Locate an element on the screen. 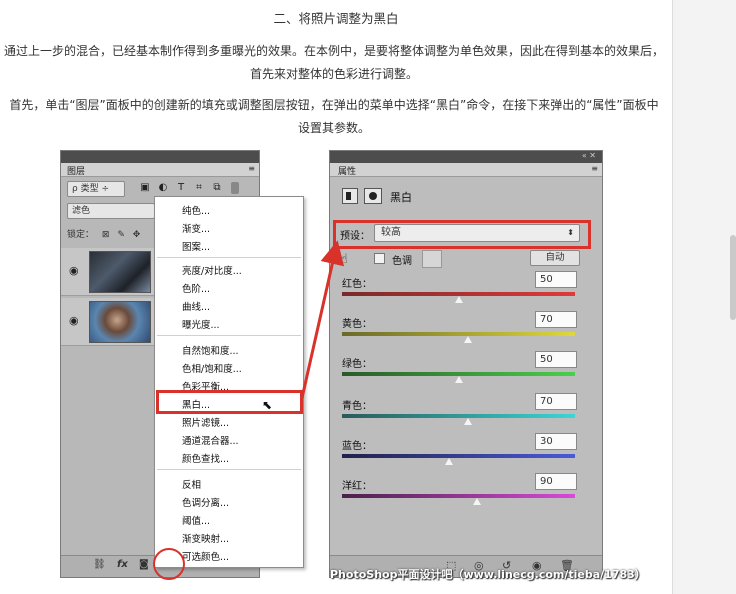 Image resolution: width=736 pixels, height=594 pixels. panel-top-strip: « ✕ is located at coordinates (466, 157).